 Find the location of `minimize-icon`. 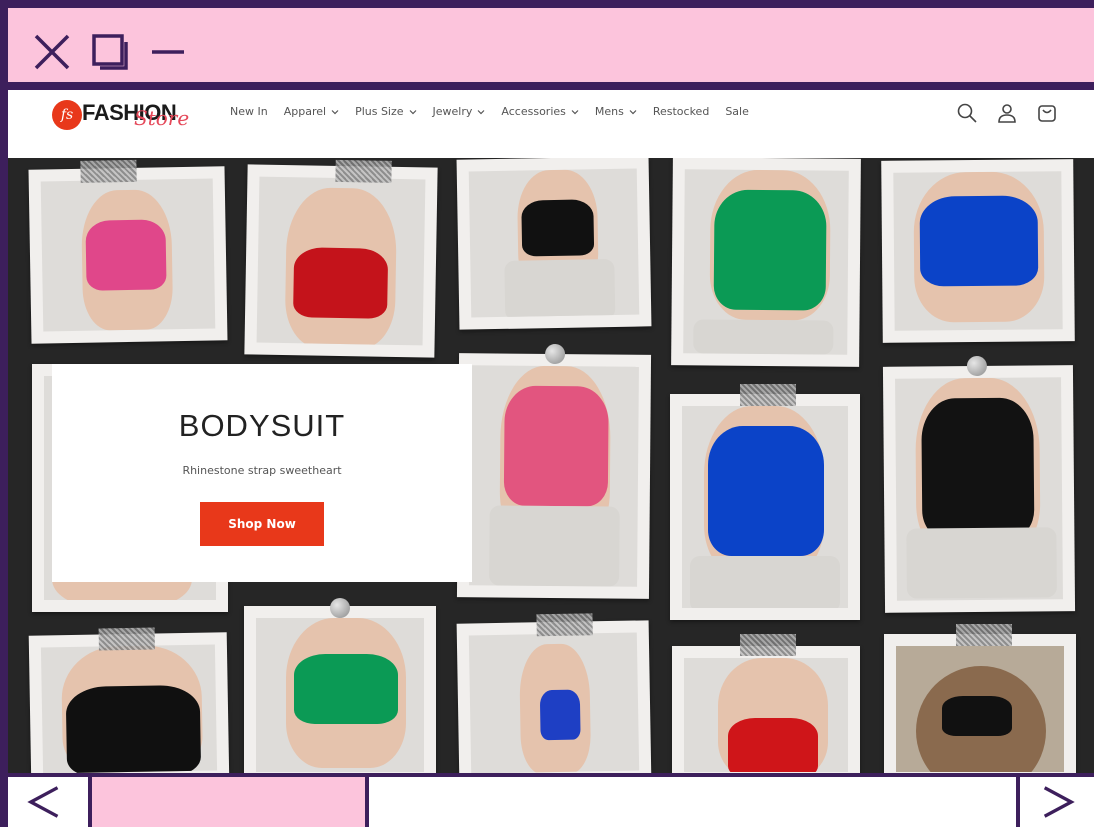

minimize-icon is located at coordinates (168, 52).